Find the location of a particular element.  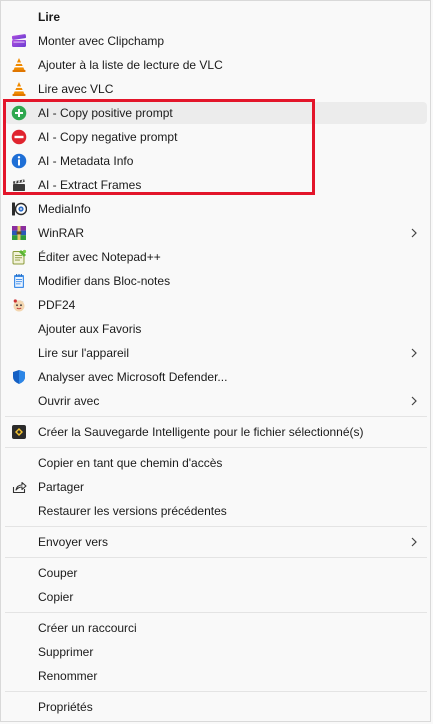

menu-item-lire-sur-appareil: Lire sur l'appareil is located at coordinates (216, 353).